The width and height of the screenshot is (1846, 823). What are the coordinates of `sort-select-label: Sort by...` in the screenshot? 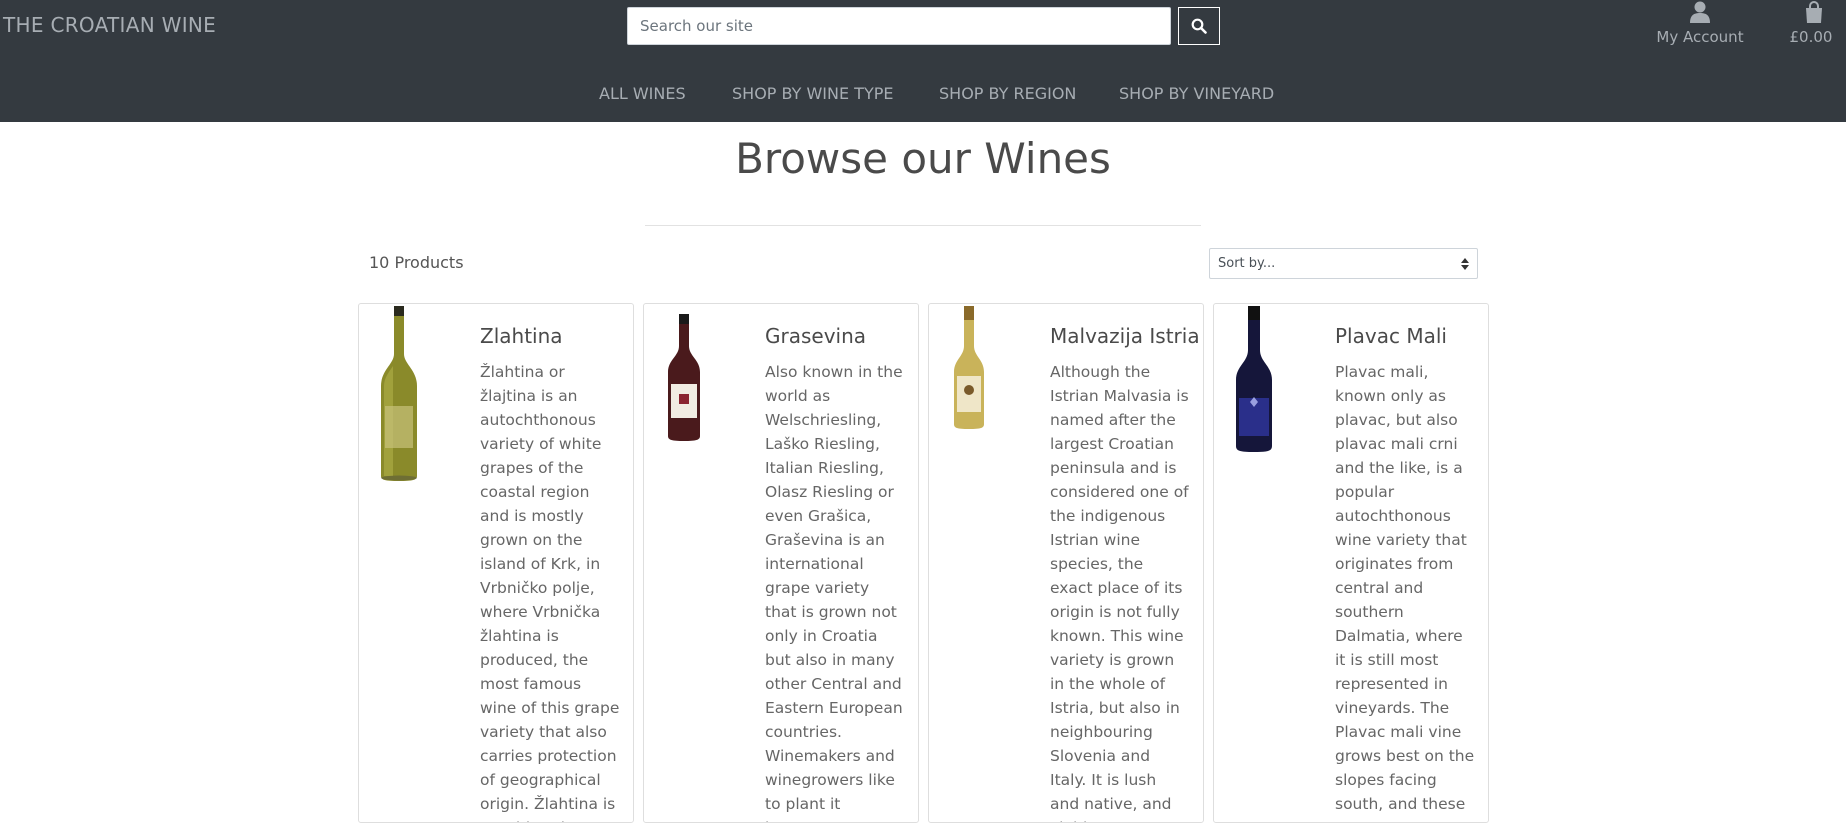 It's located at (1247, 263).